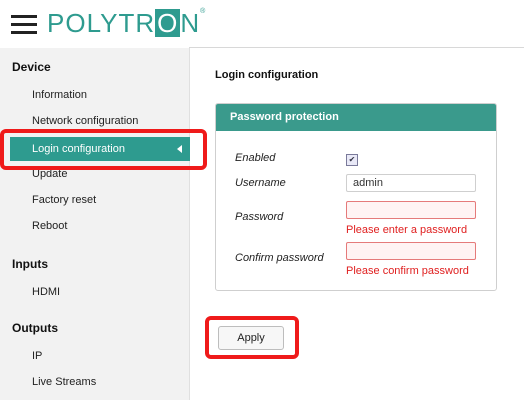 The image size is (524, 400). Describe the element at coordinates (31, 67) in the screenshot. I see `sidebar-section-device: Device` at that location.